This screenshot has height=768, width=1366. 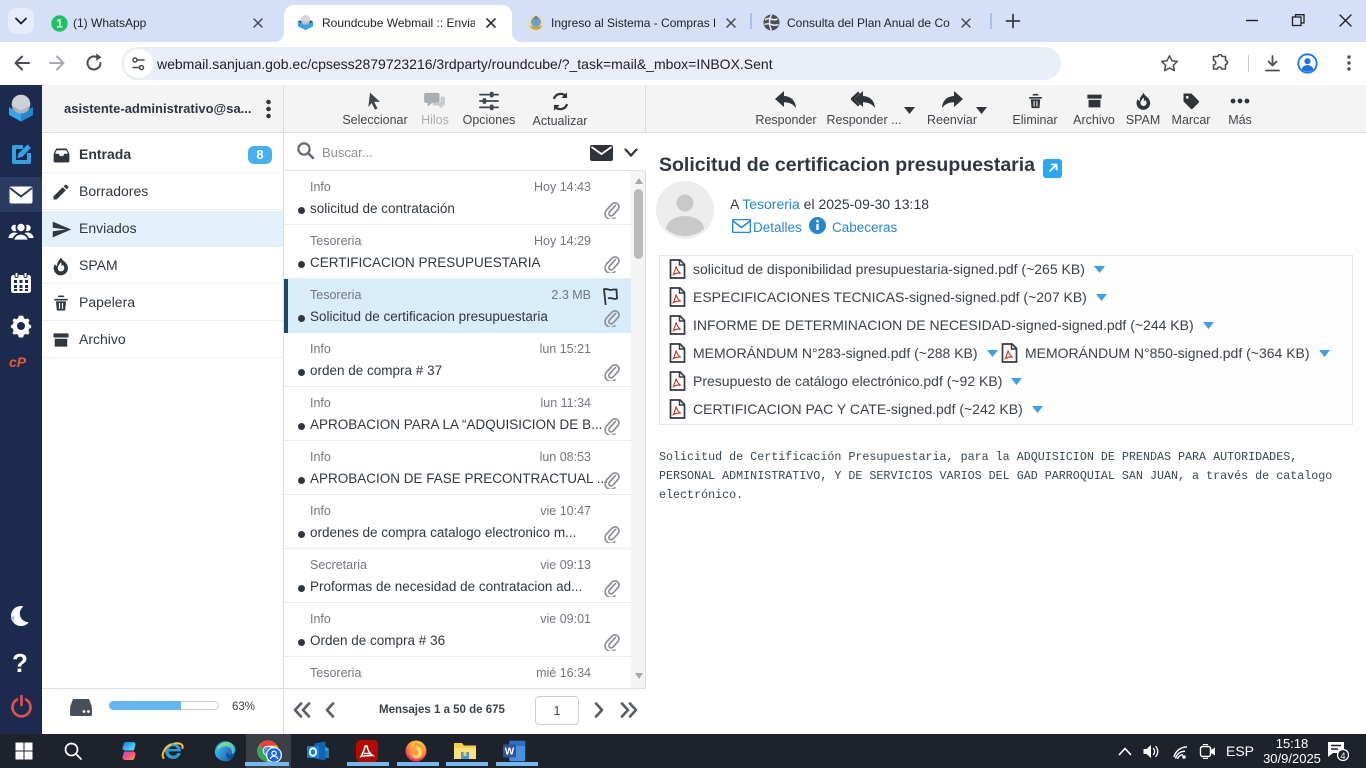 What do you see at coordinates (510, 752) in the screenshot?
I see `svg-text: W` at bounding box center [510, 752].